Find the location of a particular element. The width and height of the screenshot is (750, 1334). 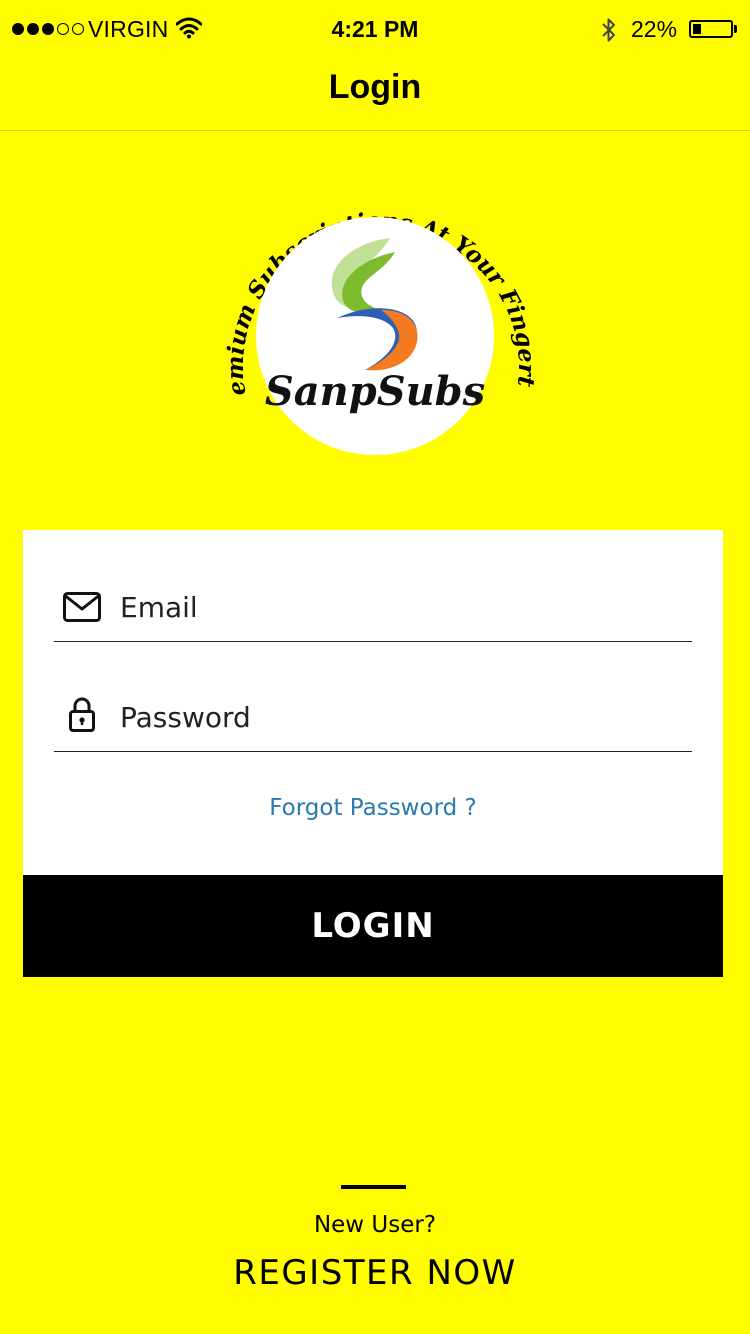

lock-icon is located at coordinates (82, 714).